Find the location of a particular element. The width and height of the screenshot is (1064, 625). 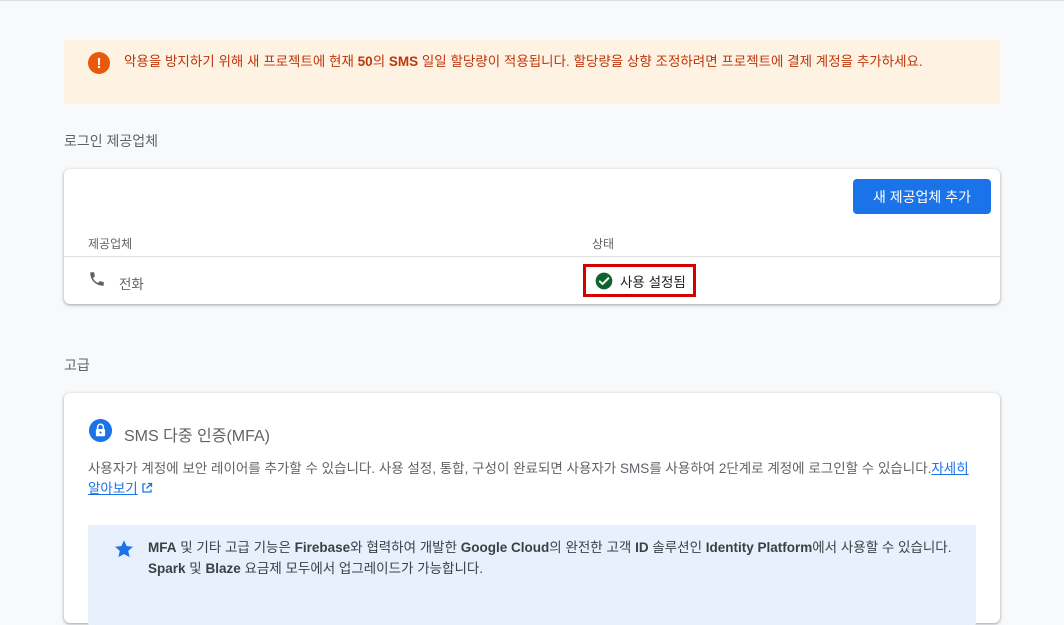

provider-name: 전화 is located at coordinates (131, 284).